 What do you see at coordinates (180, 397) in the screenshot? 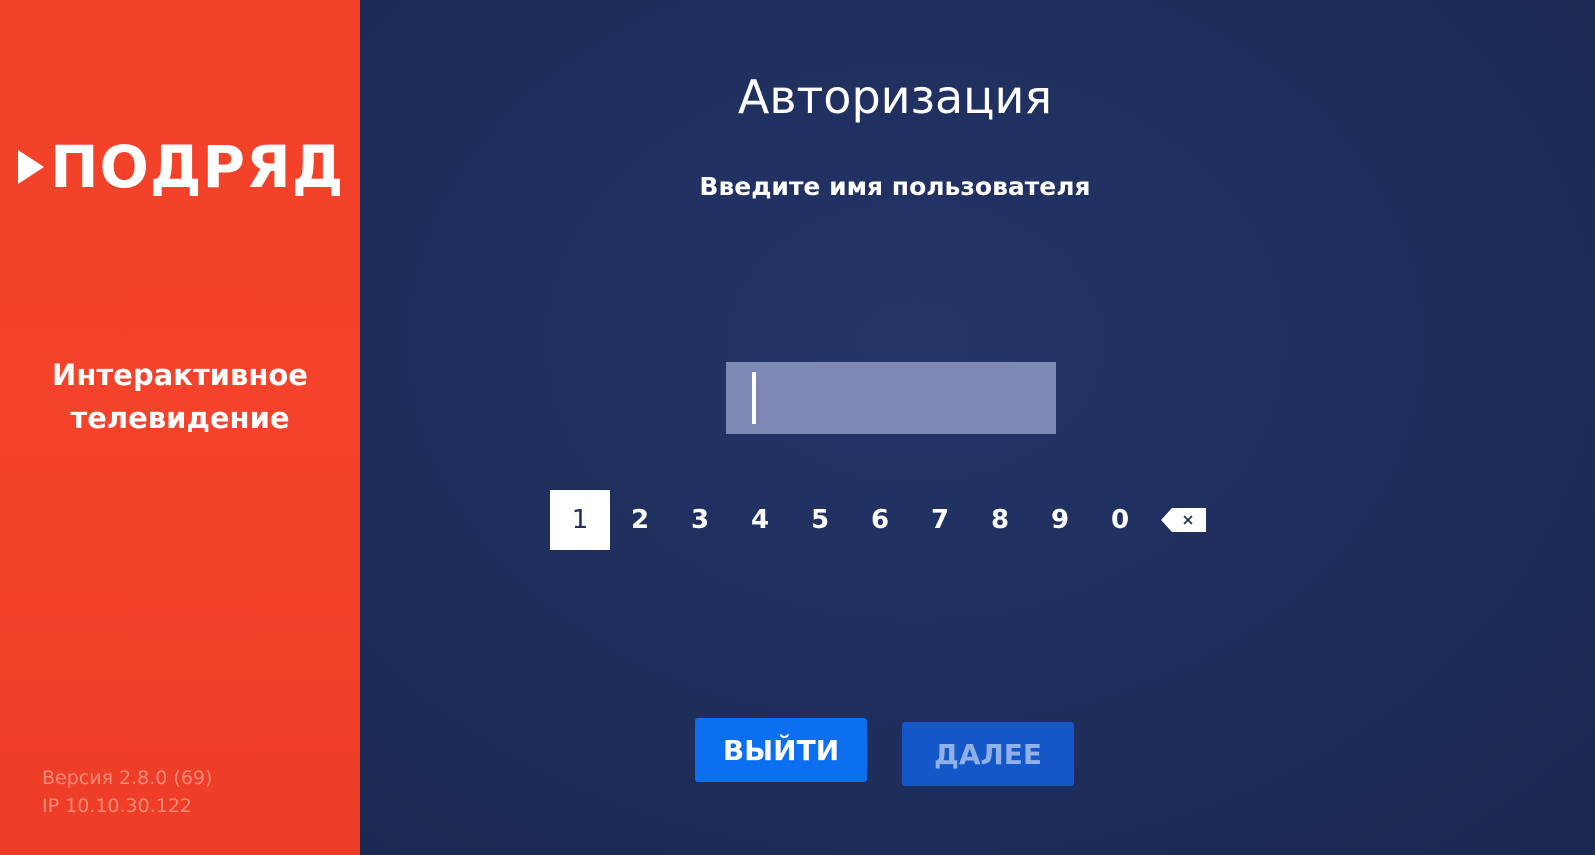
I see `tagline: Интерактивное телевидение` at bounding box center [180, 397].